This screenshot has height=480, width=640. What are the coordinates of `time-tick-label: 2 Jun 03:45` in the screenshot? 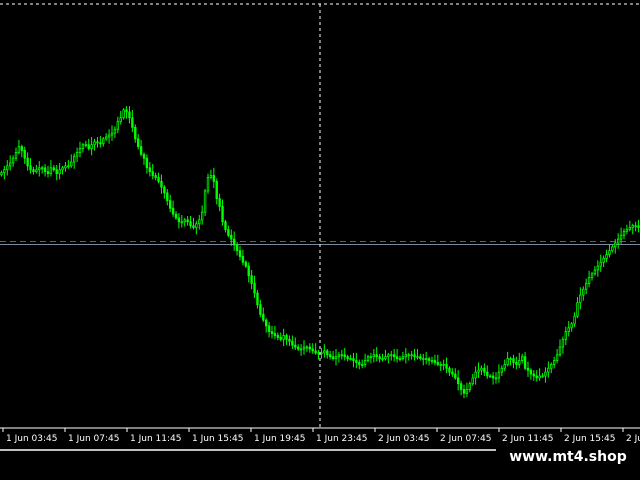 It's located at (403, 439).